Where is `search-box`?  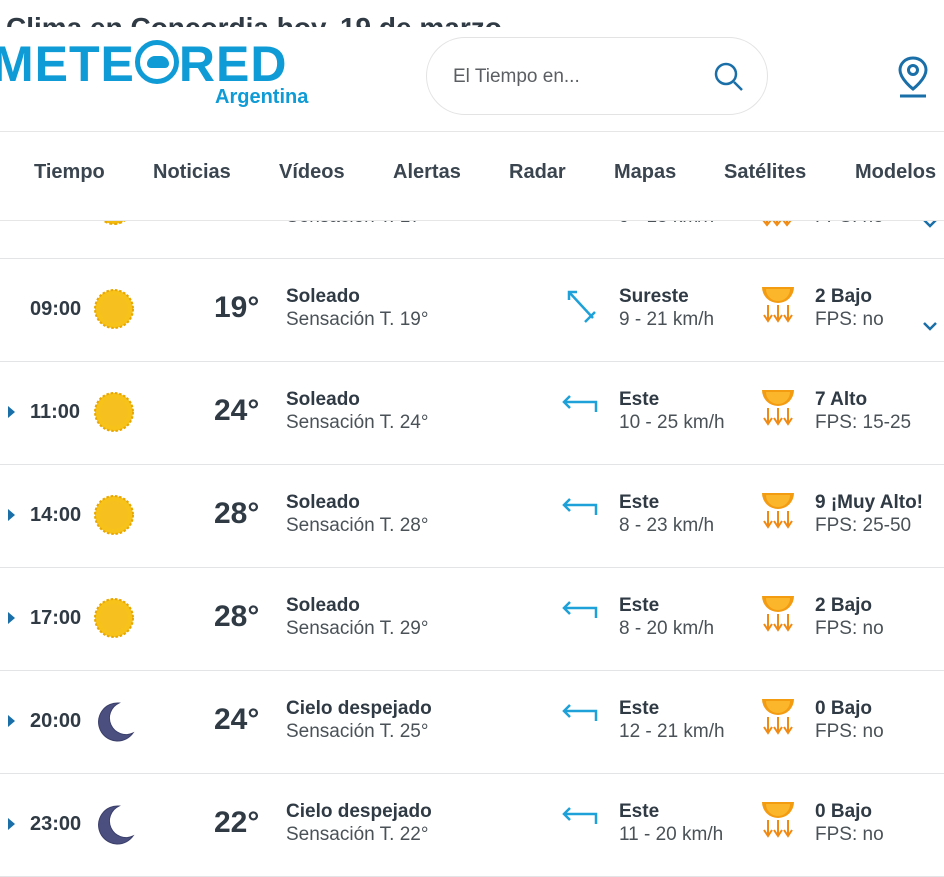
search-box is located at coordinates (597, 76).